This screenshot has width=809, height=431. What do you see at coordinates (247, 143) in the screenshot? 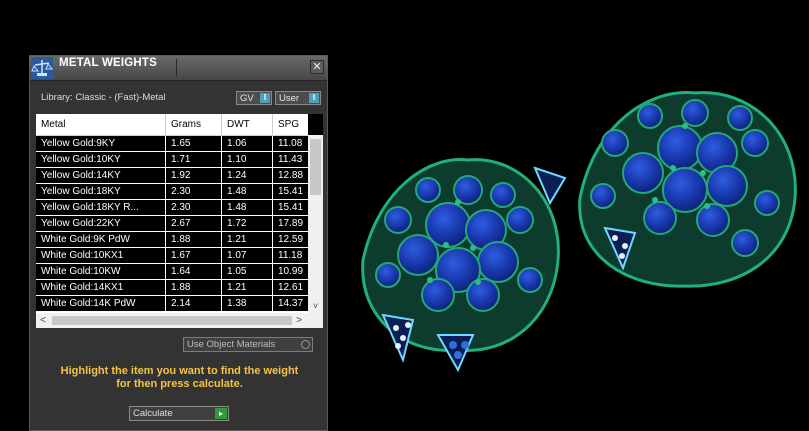
I see `dwt-cell: 1.06` at bounding box center [247, 143].